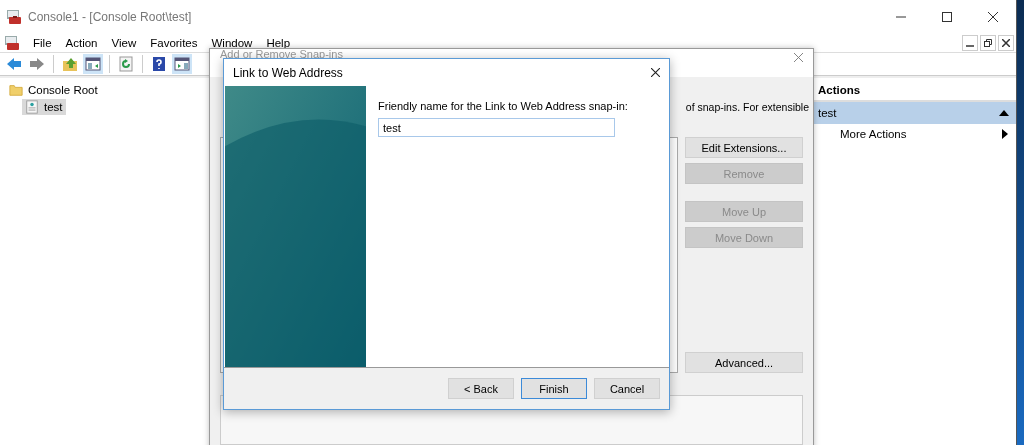  I want to click on menu-item: File, so click(42, 43).